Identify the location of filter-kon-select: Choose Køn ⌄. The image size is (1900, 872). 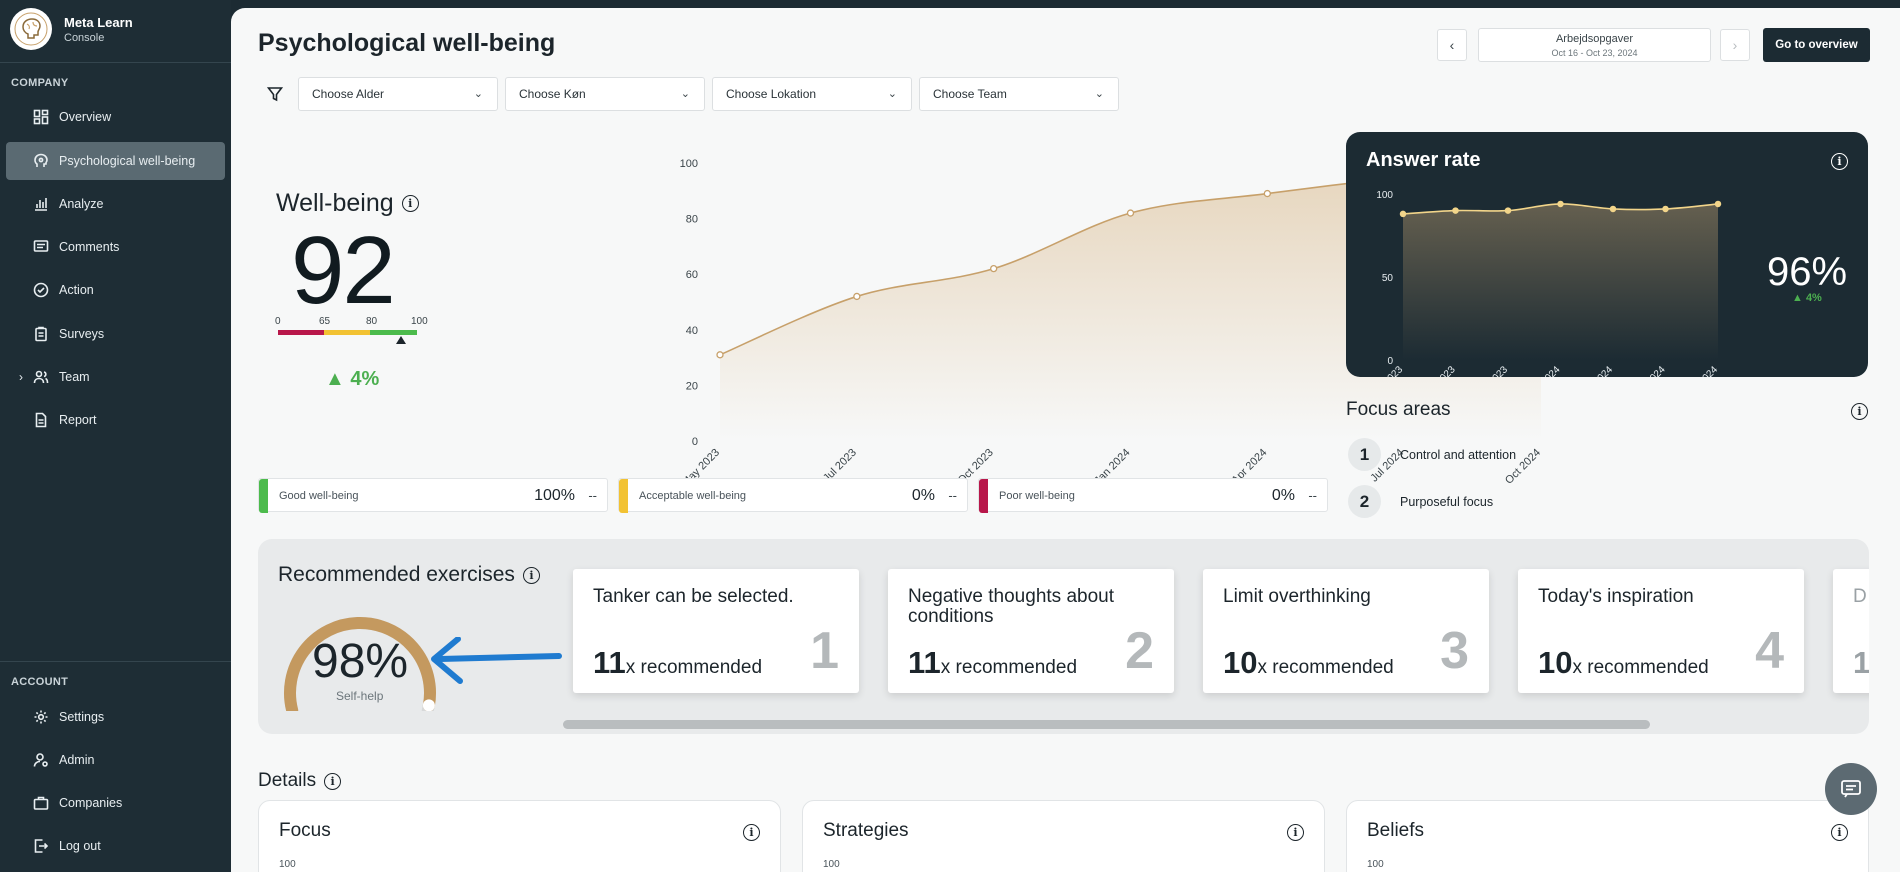
(605, 94).